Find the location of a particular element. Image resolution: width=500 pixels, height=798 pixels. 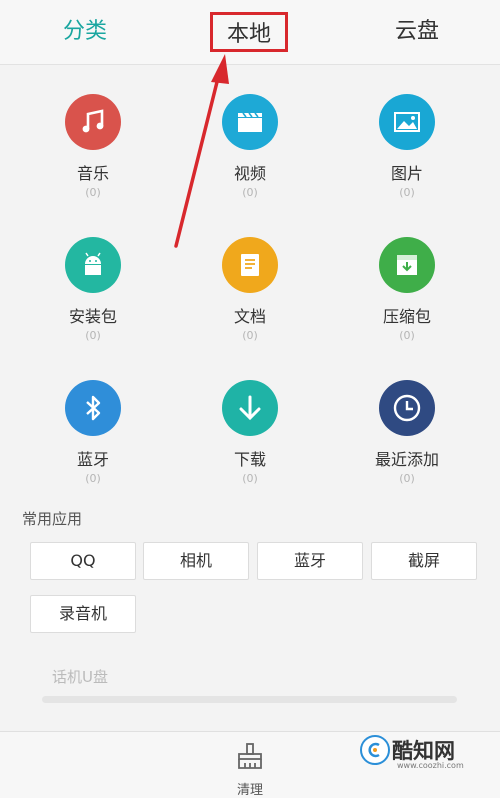

category-label: 蓝牙 is located at coordinates (92, 459).